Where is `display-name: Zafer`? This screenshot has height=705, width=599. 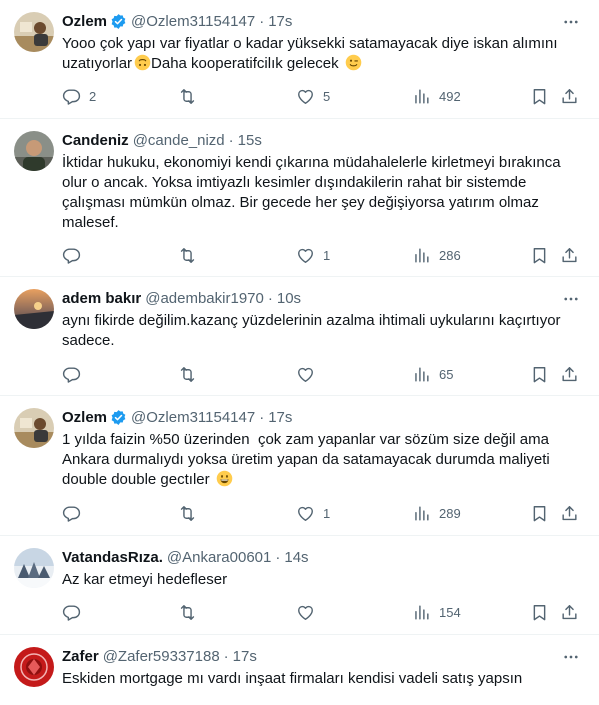
display-name: Zafer is located at coordinates (80, 656).